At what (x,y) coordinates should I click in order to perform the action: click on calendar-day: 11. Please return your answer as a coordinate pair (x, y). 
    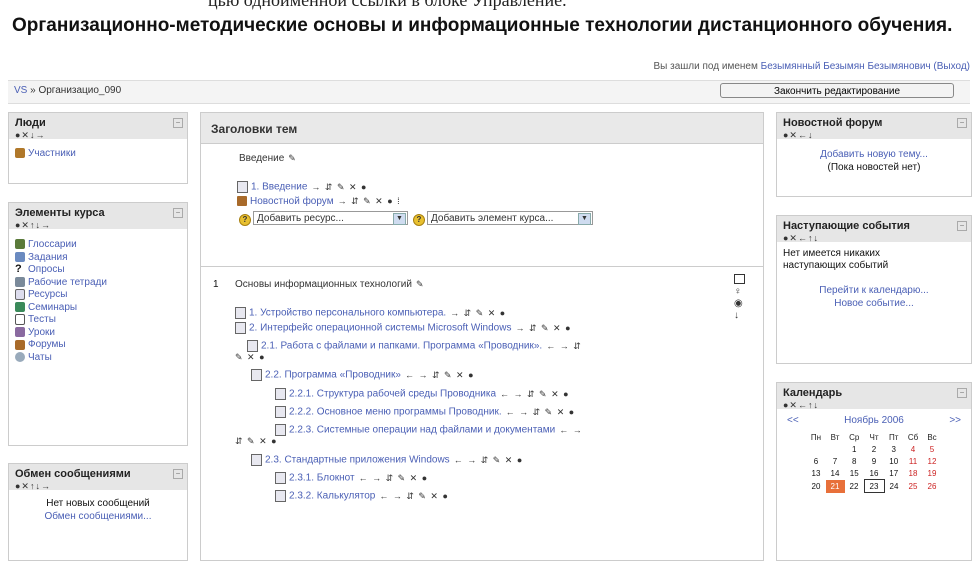
    Looking at the image, I should click on (913, 461).